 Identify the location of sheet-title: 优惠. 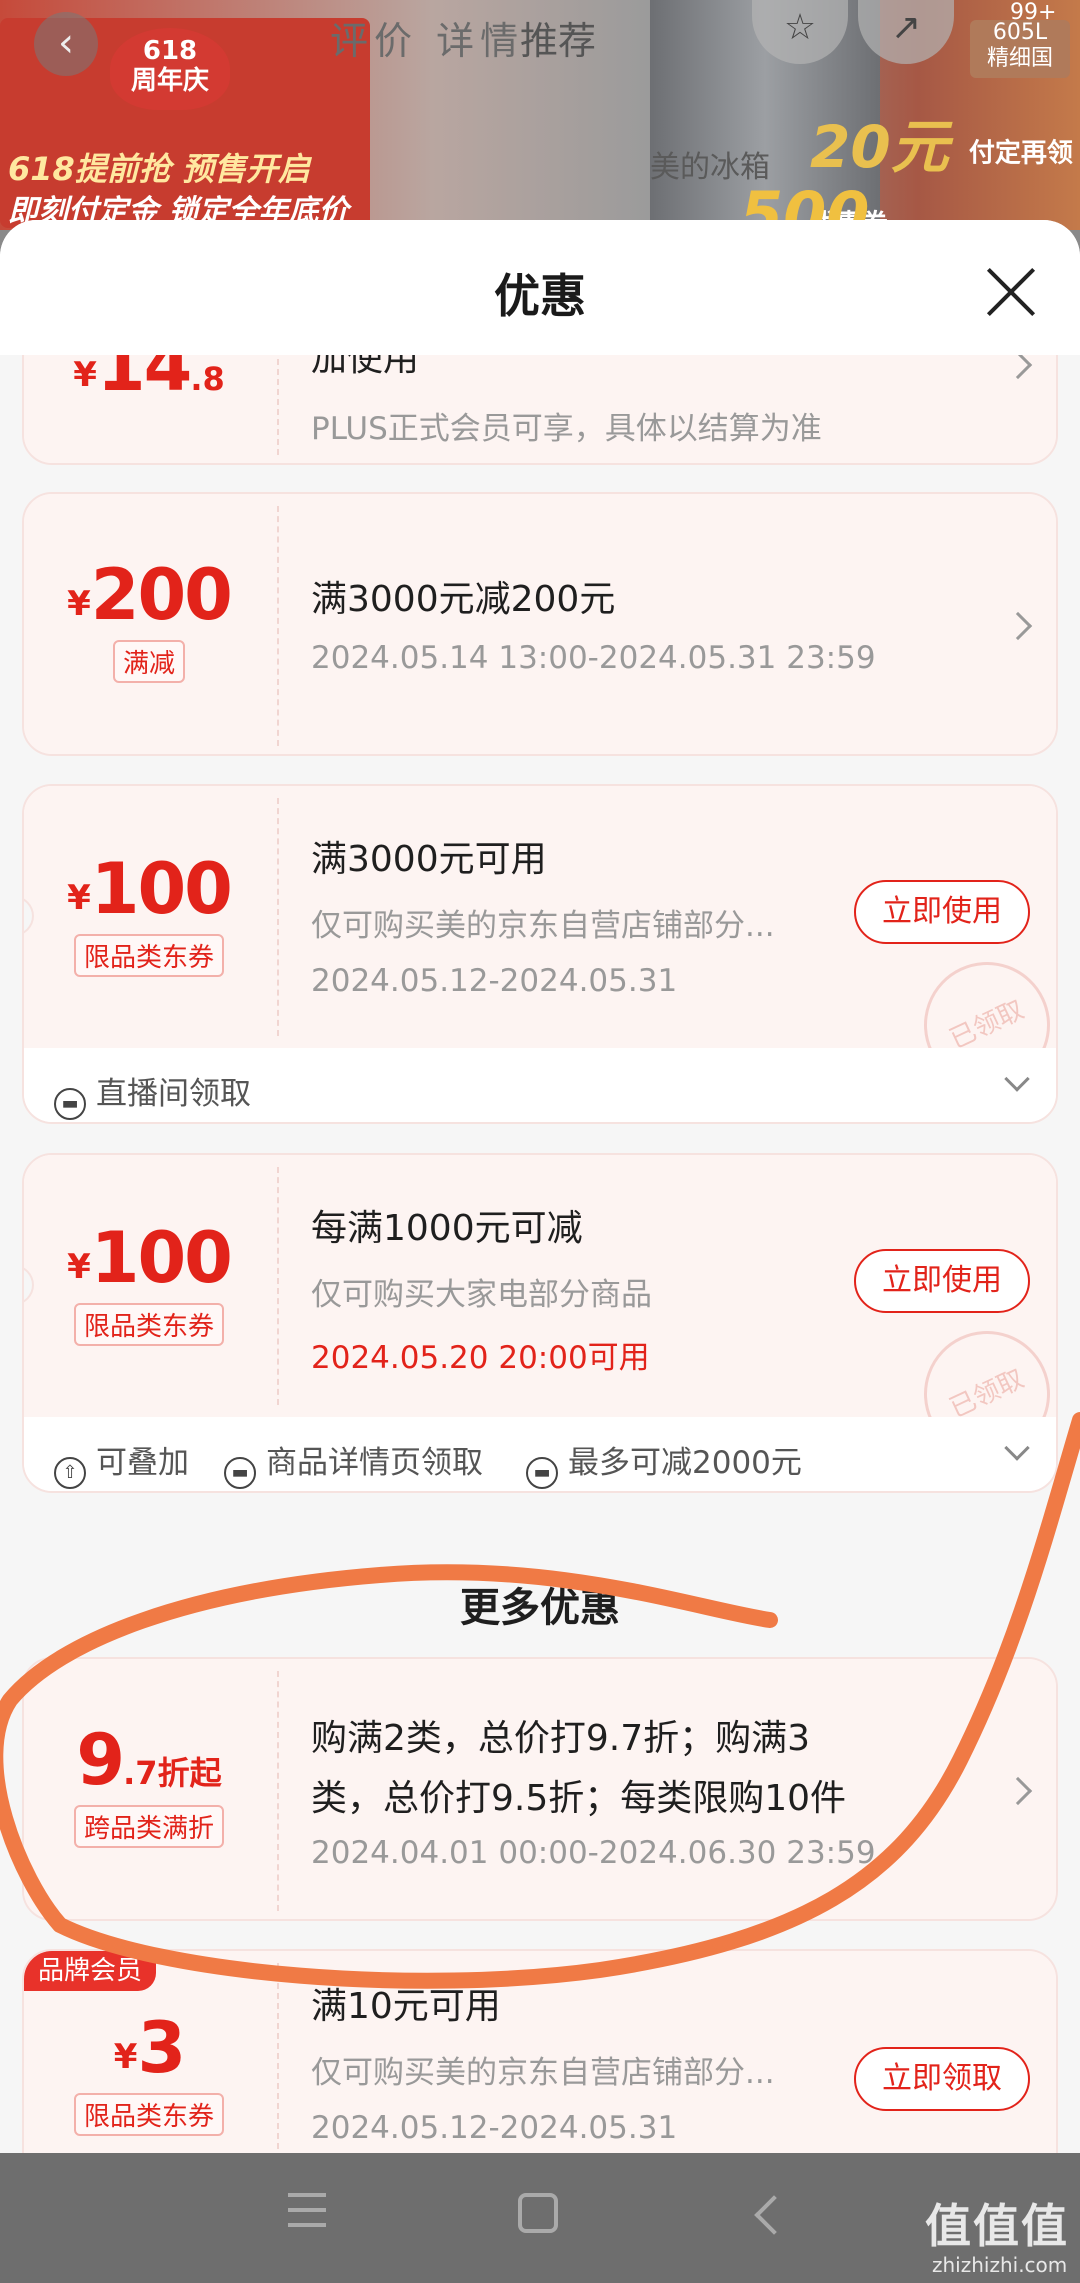
(540, 296).